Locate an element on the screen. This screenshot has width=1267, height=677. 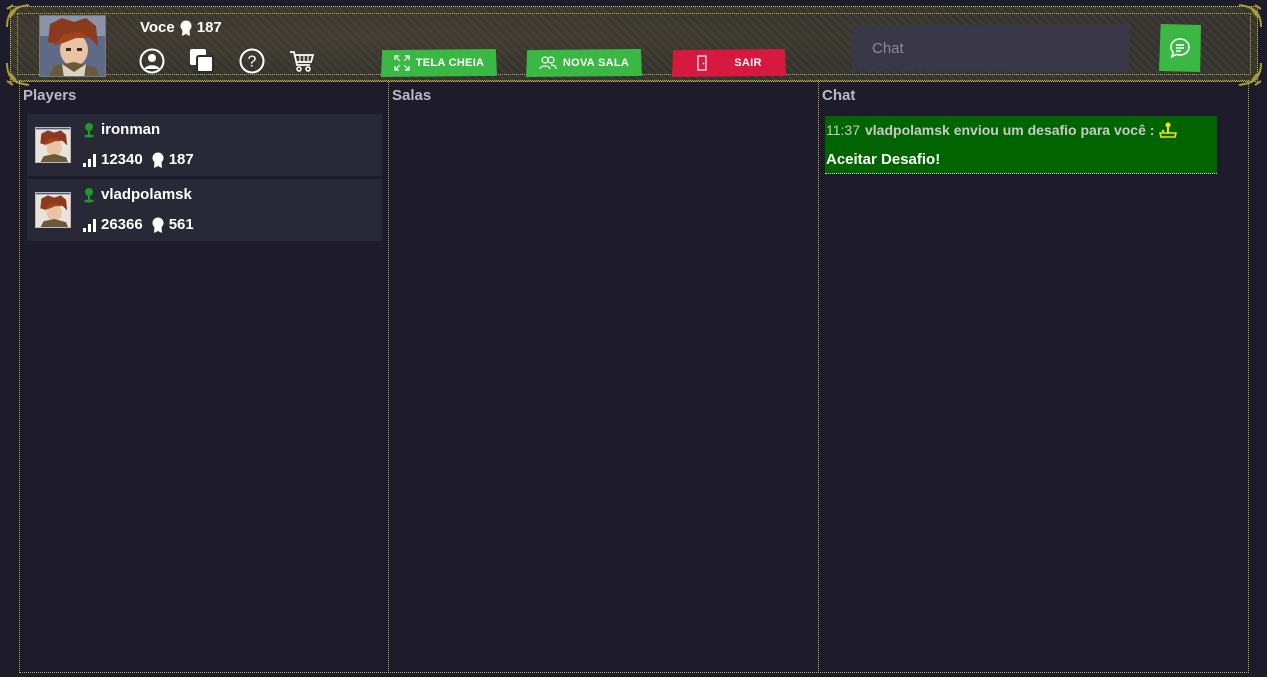
player-rating: 26366 is located at coordinates (122, 224).